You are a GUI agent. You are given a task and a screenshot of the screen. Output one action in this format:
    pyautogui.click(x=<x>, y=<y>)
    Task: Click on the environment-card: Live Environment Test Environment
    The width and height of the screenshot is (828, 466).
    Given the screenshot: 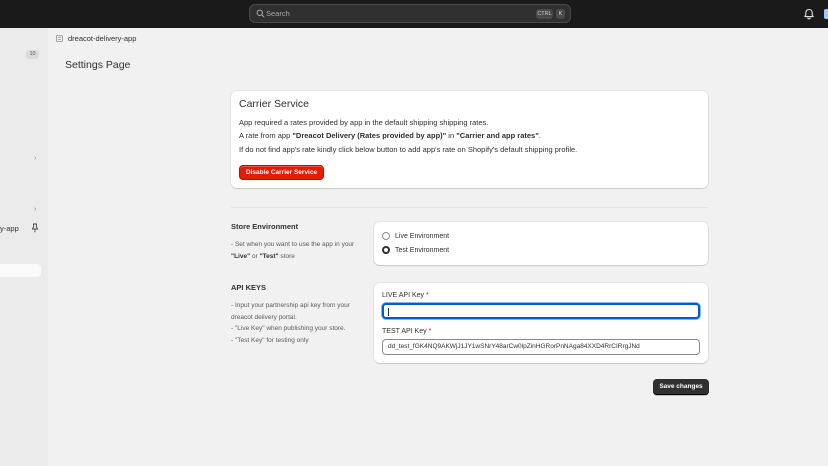 What is the action you would take?
    pyautogui.click(x=541, y=243)
    